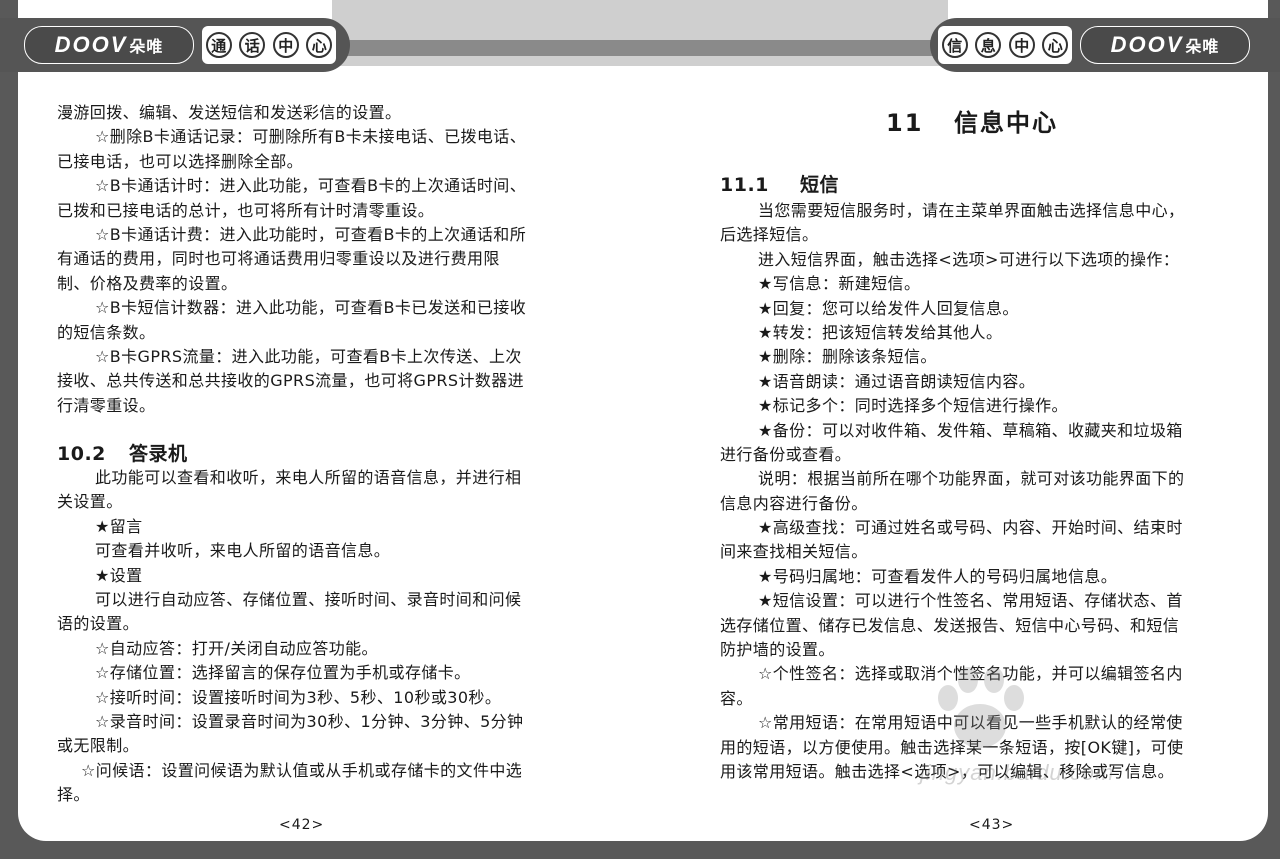  What do you see at coordinates (992, 825) in the screenshot?
I see `page-number-right: <43>` at bounding box center [992, 825].